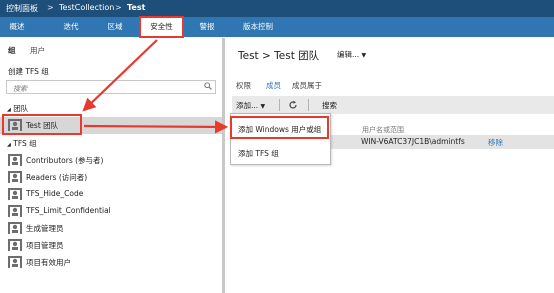  I want to click on subtab-permissions: 权限, so click(243, 85).